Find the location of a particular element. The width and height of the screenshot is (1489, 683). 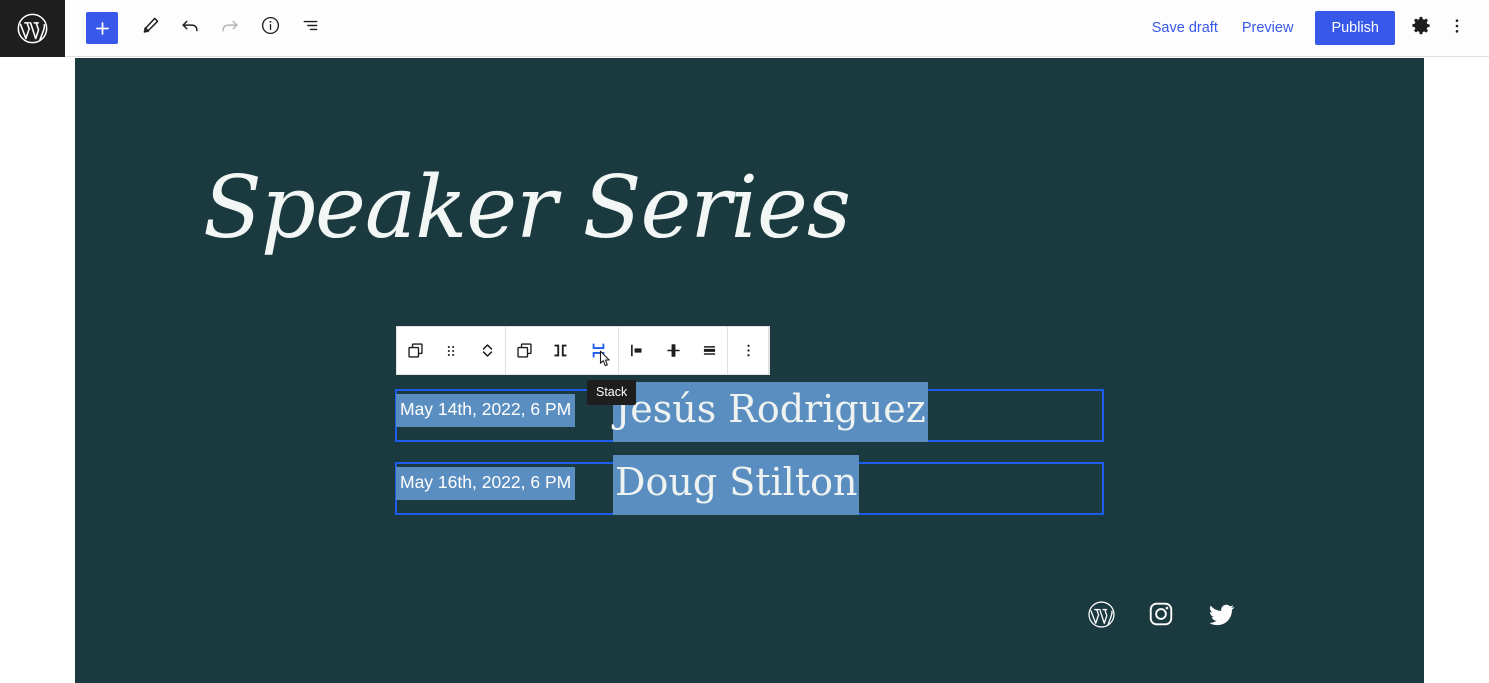

publish-button: Publish is located at coordinates (1355, 28).